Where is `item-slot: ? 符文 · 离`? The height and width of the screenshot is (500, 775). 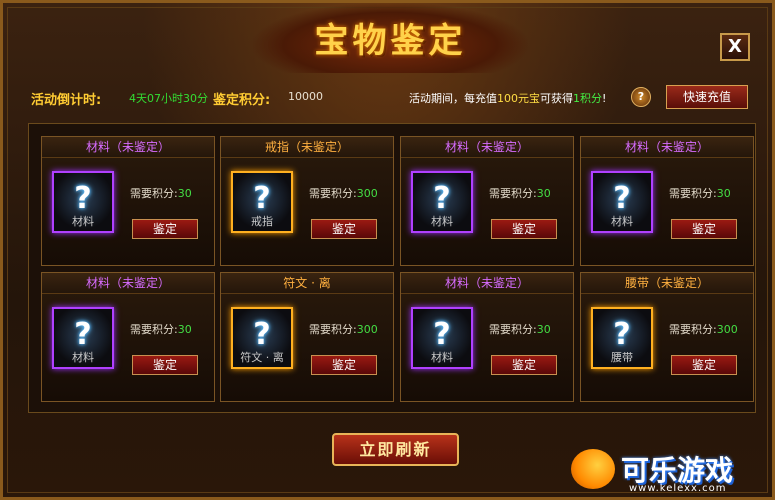 item-slot: ? 符文 · 离 is located at coordinates (262, 338).